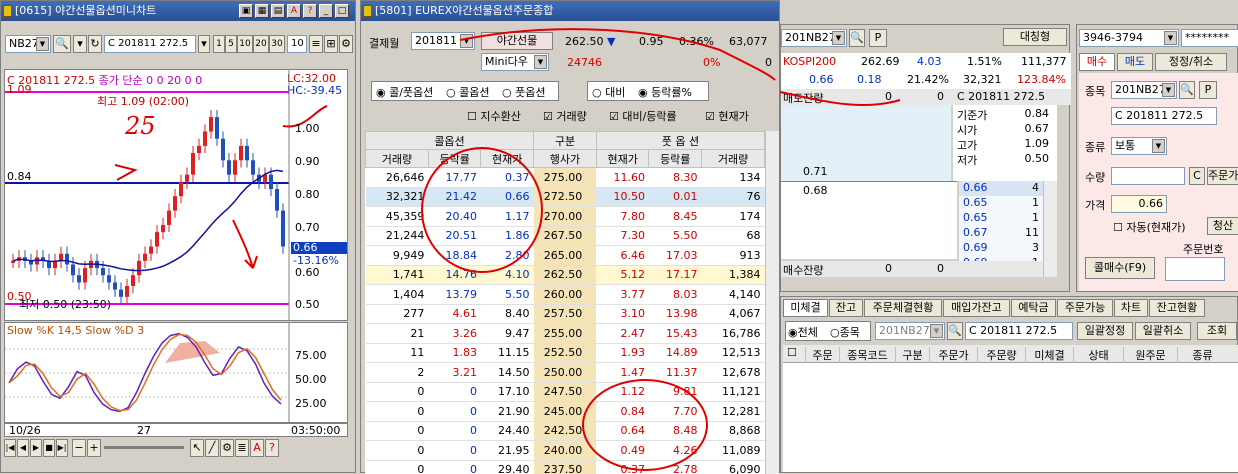 The height and width of the screenshot is (474, 1238). What do you see at coordinates (245, 44) in the screenshot?
I see `period-10: 10` at bounding box center [245, 44].